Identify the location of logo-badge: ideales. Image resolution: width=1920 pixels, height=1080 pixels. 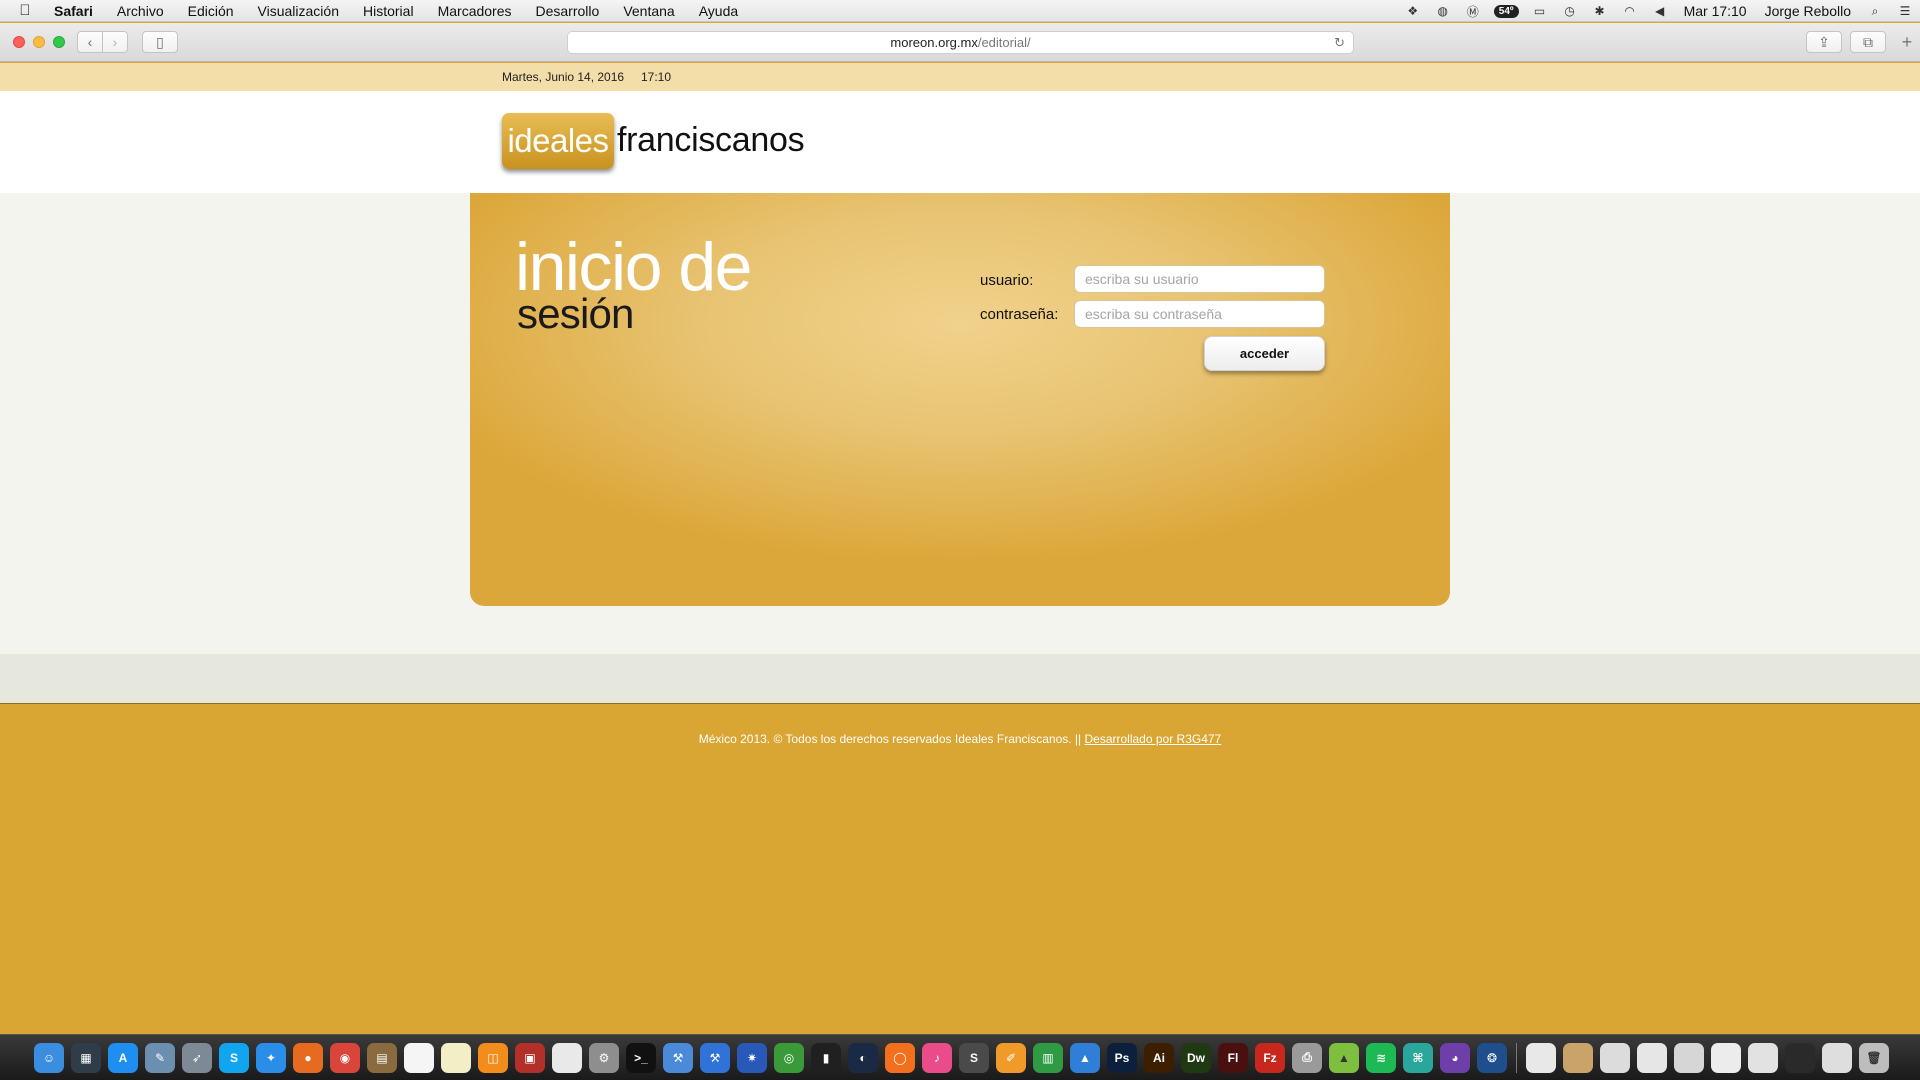
(558, 141).